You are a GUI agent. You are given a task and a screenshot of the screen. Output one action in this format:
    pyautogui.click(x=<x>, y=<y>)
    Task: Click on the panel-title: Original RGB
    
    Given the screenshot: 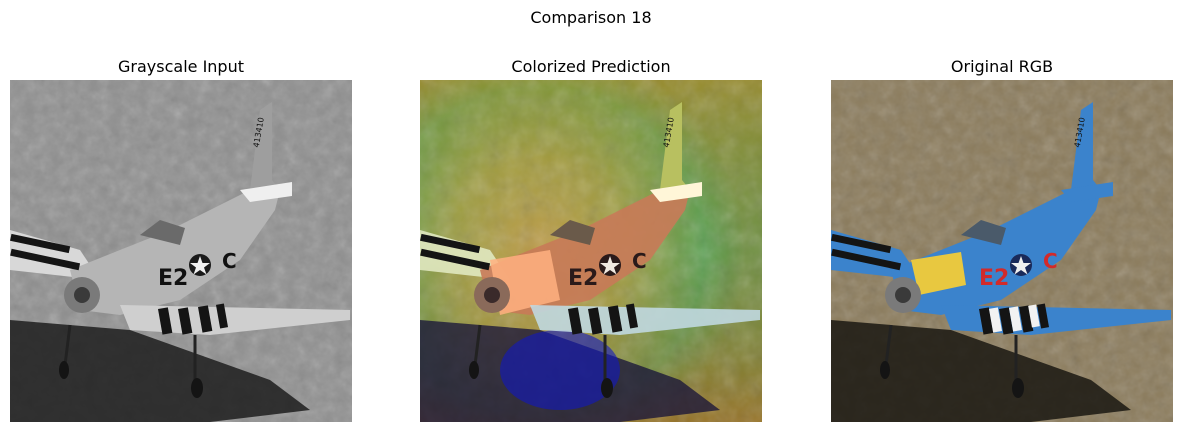 What is the action you would take?
    pyautogui.click(x=1002, y=66)
    